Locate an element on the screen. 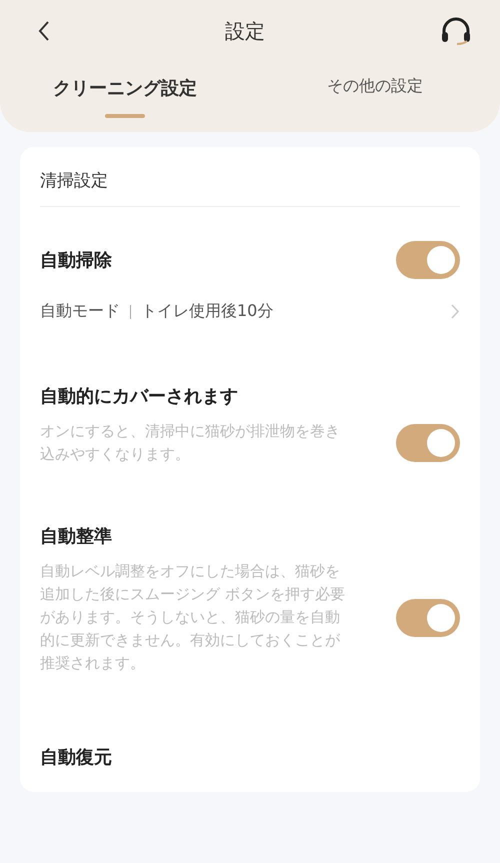 The width and height of the screenshot is (500, 863). section-title: 清掃設定 is located at coordinates (250, 177).